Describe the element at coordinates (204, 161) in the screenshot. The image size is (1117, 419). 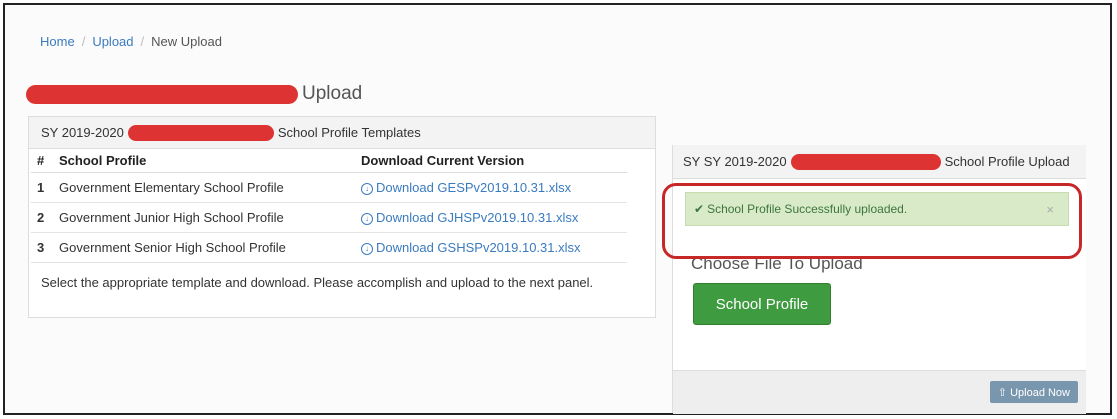
I see `column-header-profile: School Profile` at that location.